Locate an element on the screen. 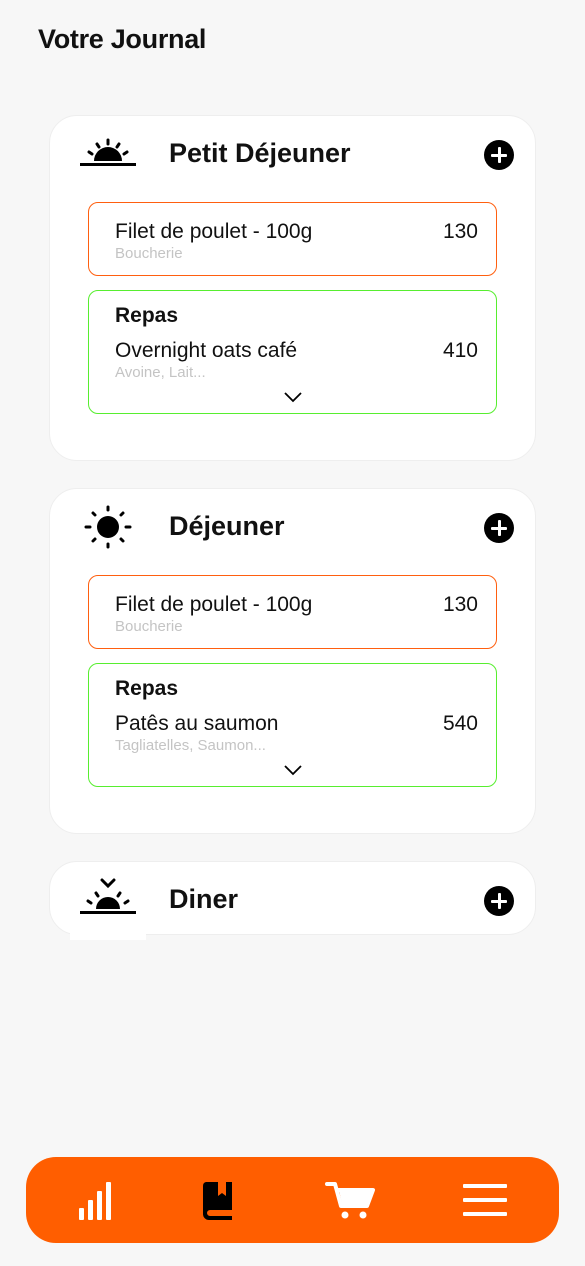  stats-bars-icon is located at coordinates (95, 1201).